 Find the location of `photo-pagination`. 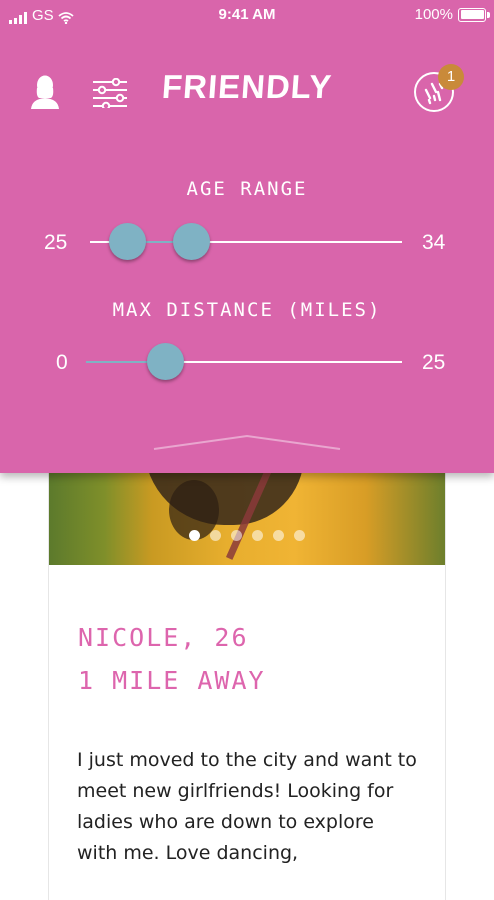

photo-pagination is located at coordinates (247, 535).